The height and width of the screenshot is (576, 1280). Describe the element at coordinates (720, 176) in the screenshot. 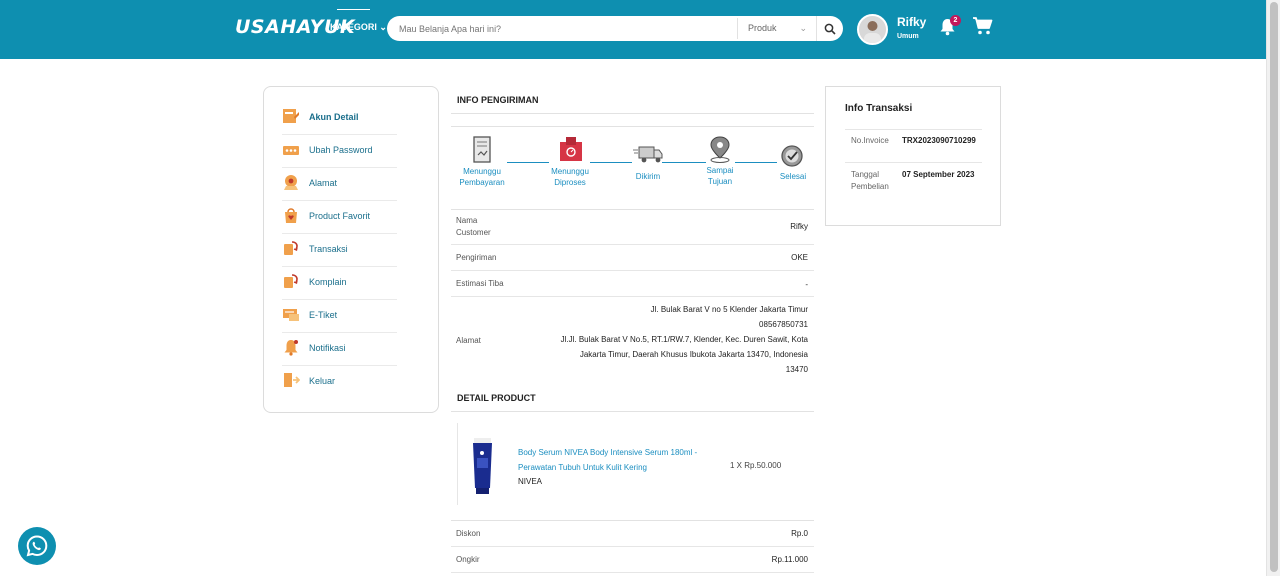

I see `step-sampai-tujuan: Sampai Tujuan` at that location.